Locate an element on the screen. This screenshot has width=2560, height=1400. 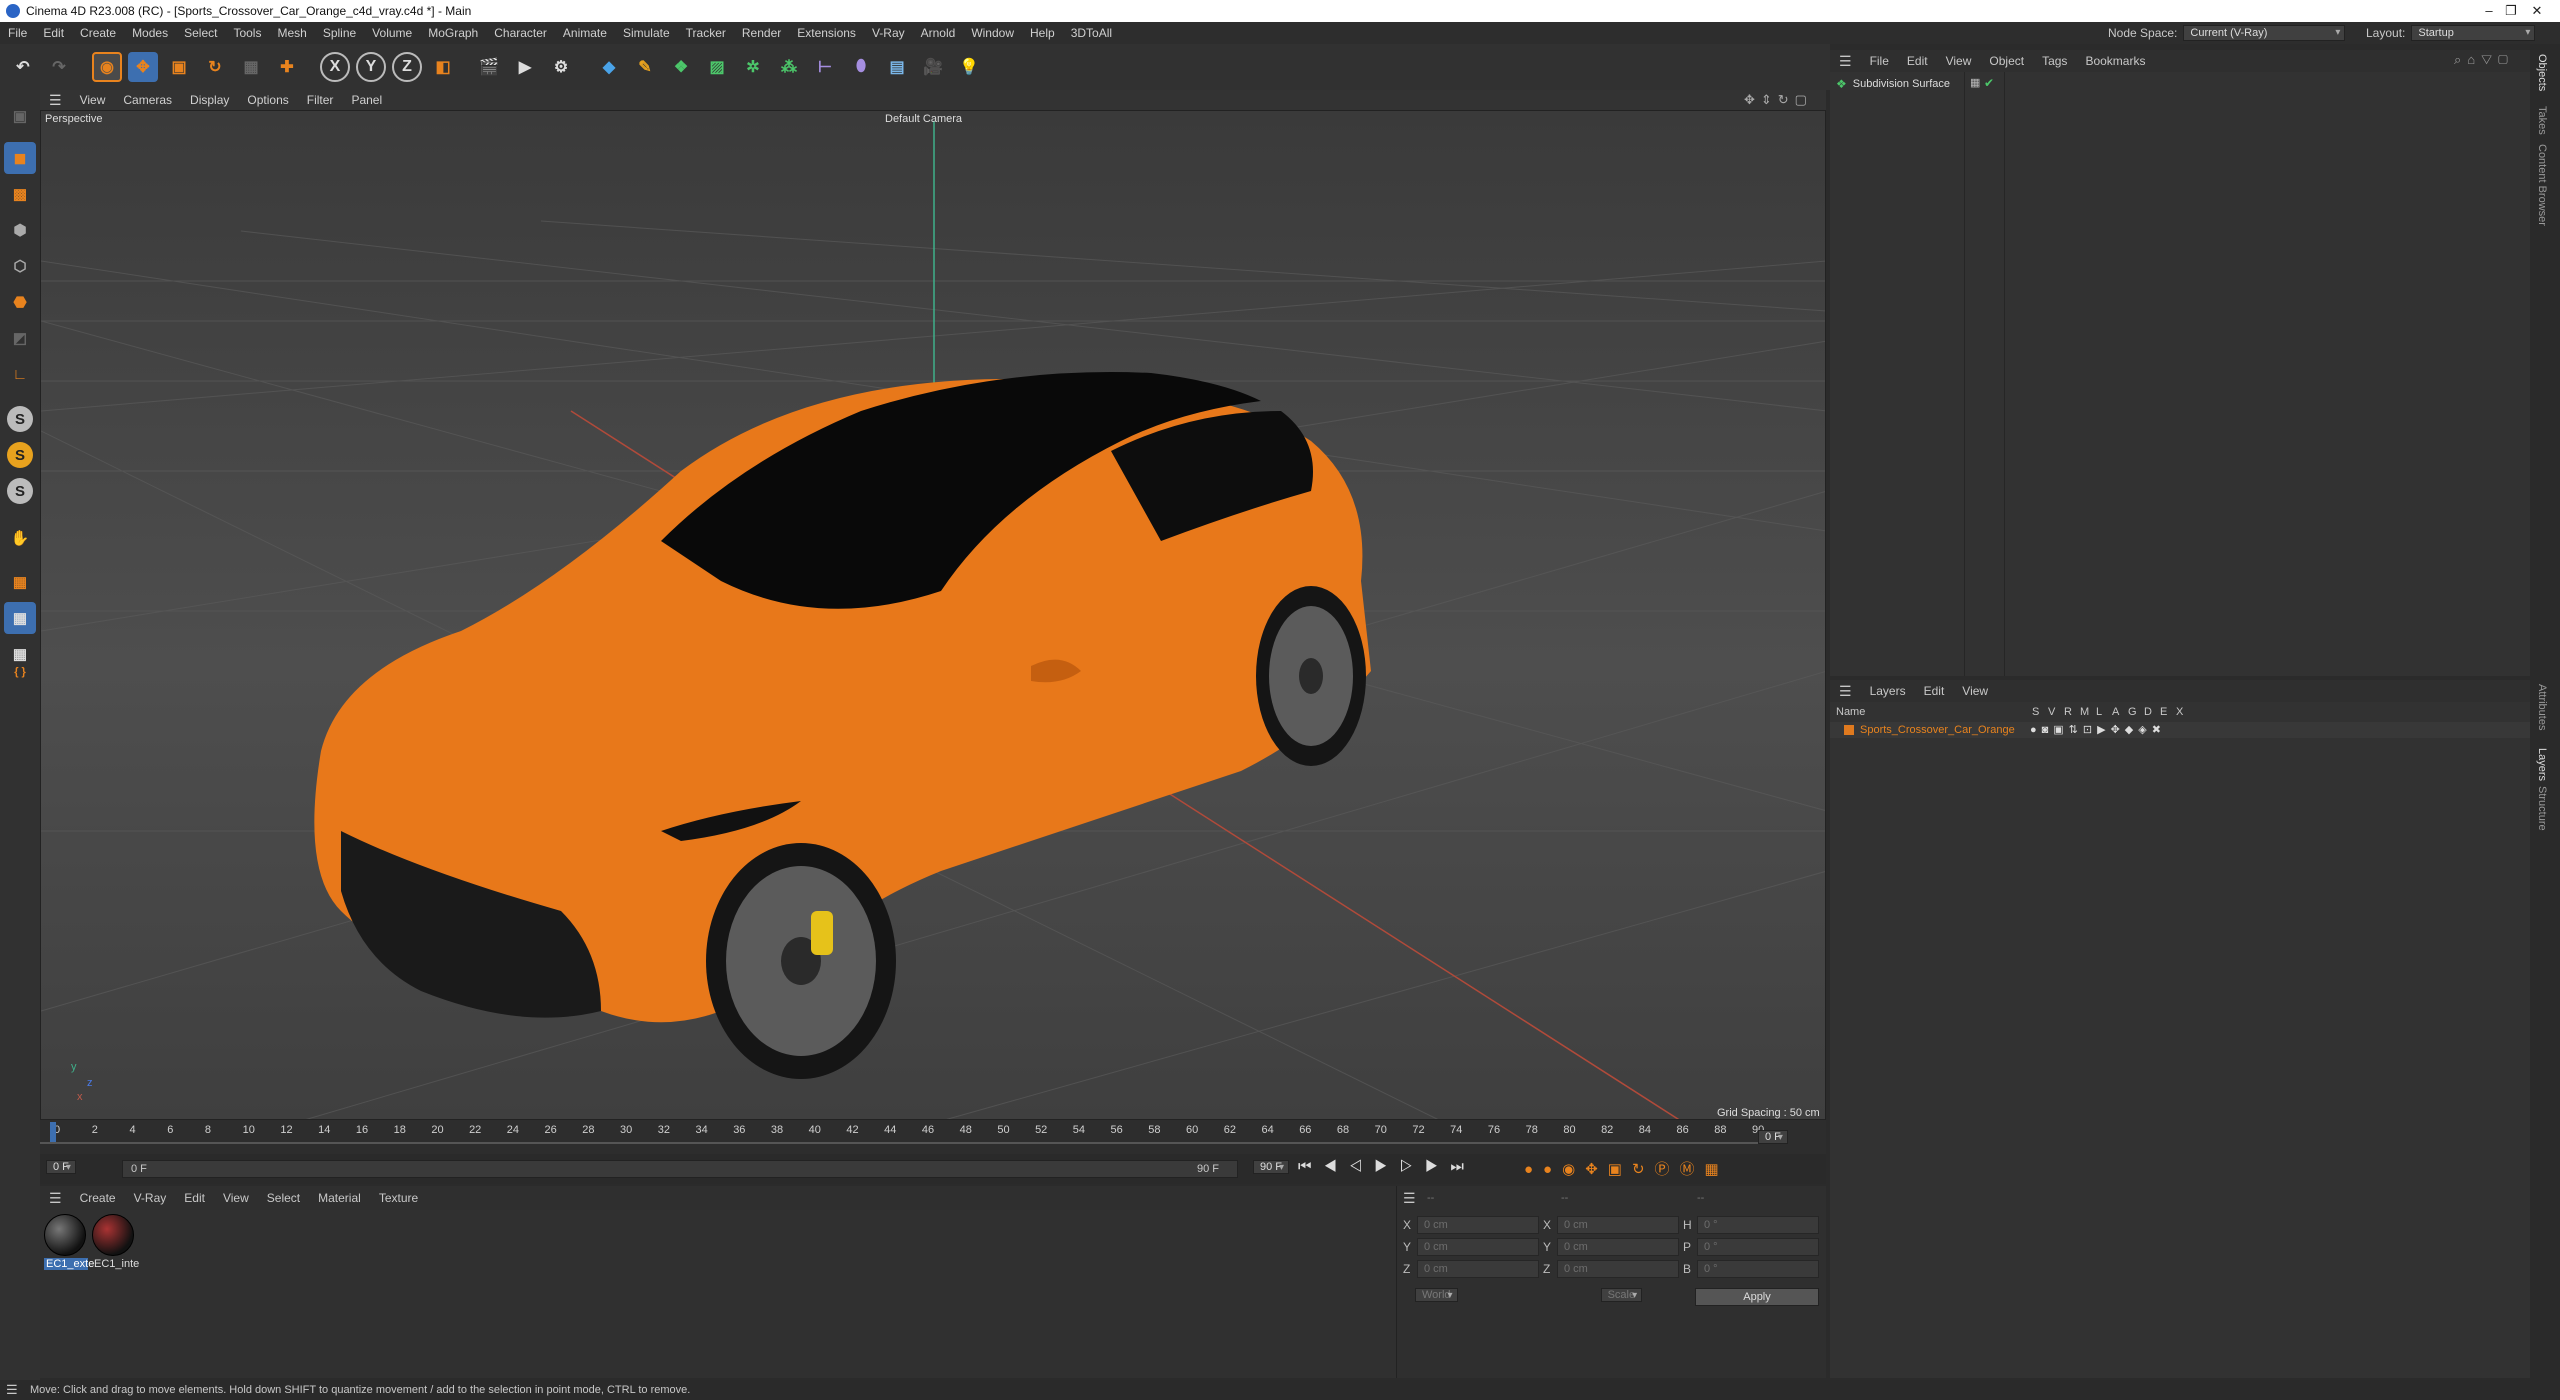
cube-object-icon: ◆ is located at coordinates (609, 67).